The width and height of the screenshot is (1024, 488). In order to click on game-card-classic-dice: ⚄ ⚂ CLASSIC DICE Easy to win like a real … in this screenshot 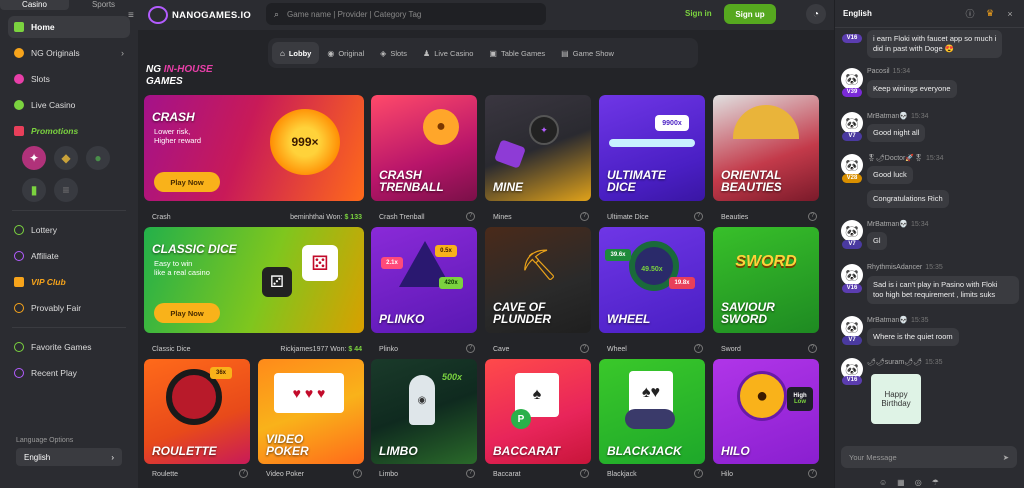, I will do `click(254, 290)`.